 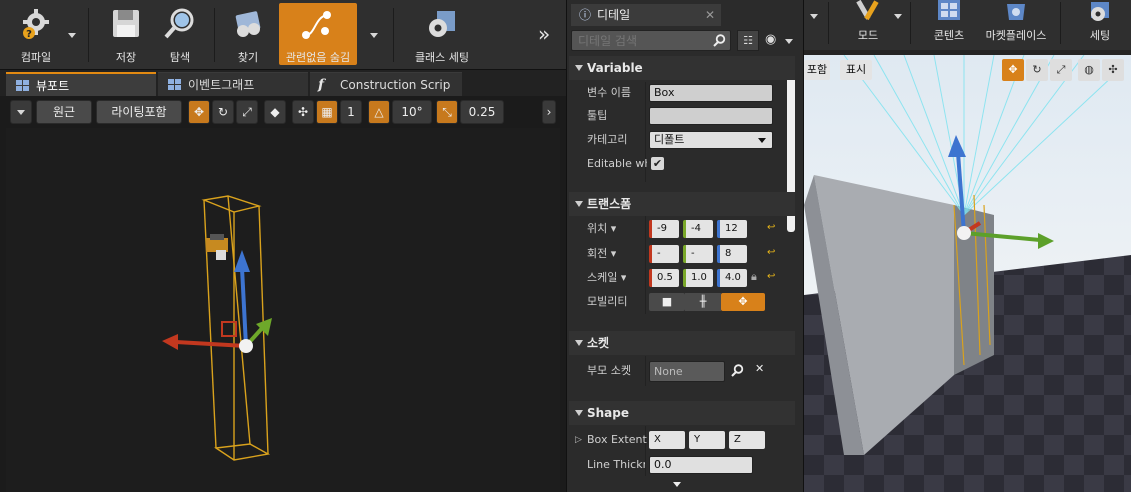 I want to click on toolbar-options-chevron-icon, so click(x=814, y=16).